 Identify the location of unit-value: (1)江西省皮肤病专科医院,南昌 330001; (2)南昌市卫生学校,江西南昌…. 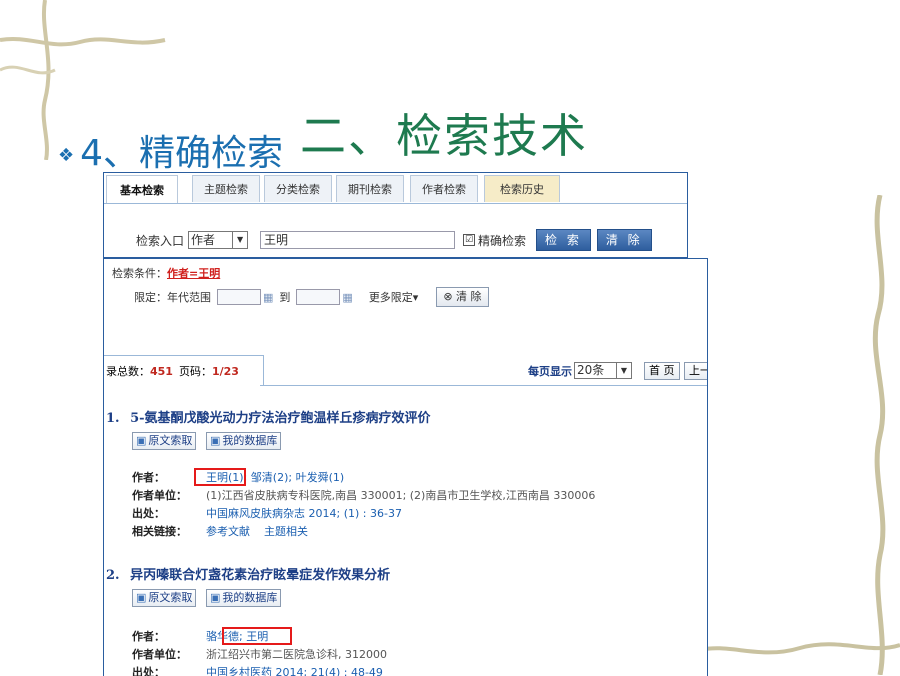
(401, 495).